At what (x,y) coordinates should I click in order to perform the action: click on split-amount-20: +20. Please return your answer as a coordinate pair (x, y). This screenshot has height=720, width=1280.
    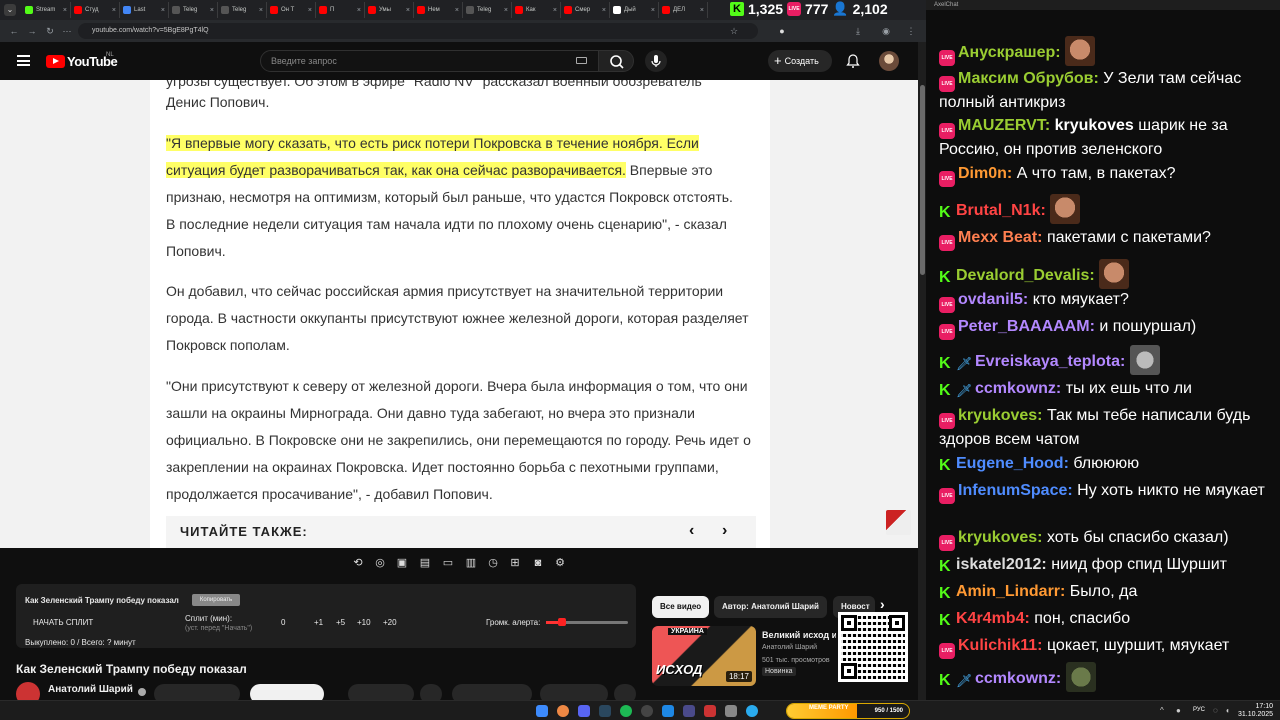
    Looking at the image, I should click on (390, 622).